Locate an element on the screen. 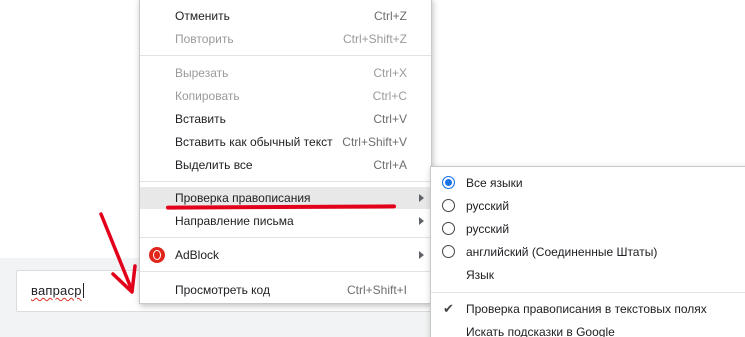  text-caret is located at coordinates (83, 290).